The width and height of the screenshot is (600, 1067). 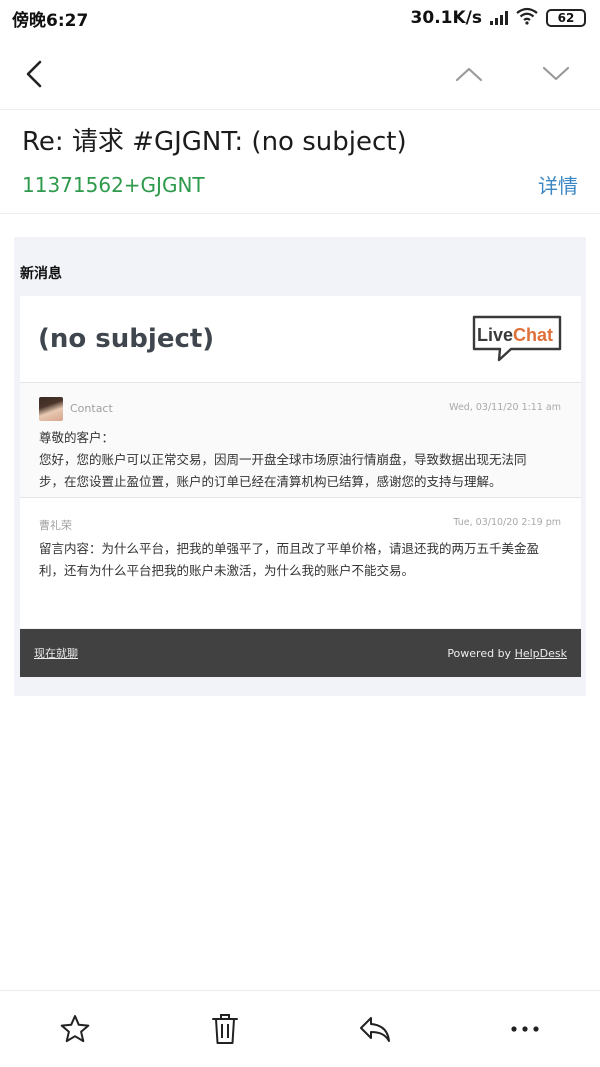 I want to click on back-arrow-icon, so click(x=34, y=74).